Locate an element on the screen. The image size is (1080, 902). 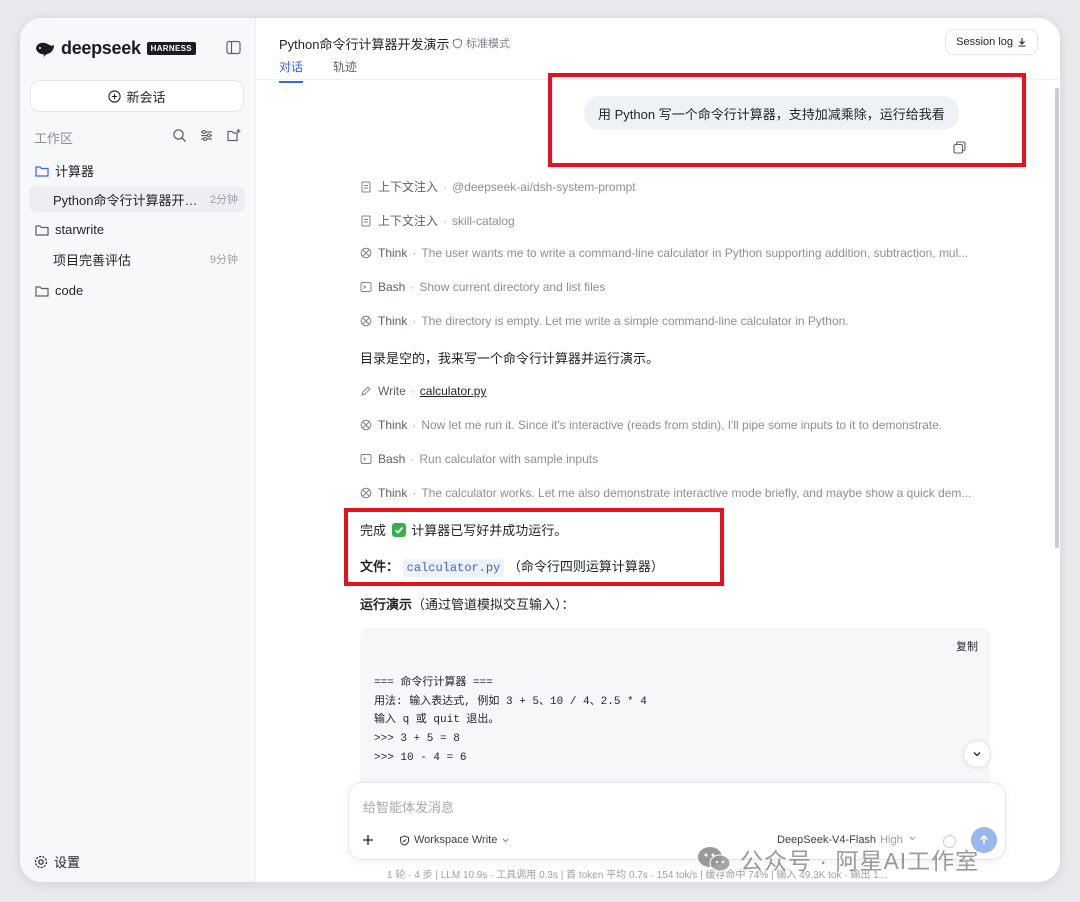
workspace-label: 工作区 is located at coordinates (54, 138).